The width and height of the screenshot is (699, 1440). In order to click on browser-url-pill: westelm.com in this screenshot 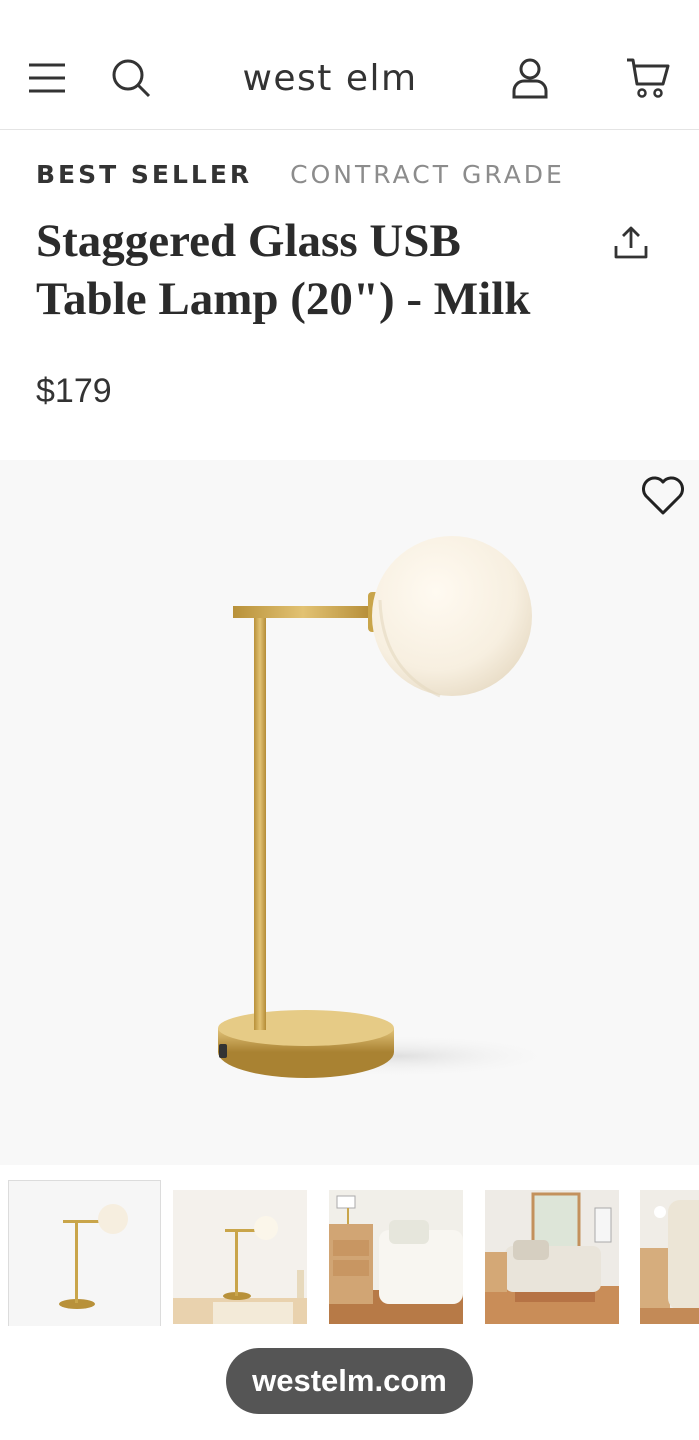, I will do `click(349, 1381)`.